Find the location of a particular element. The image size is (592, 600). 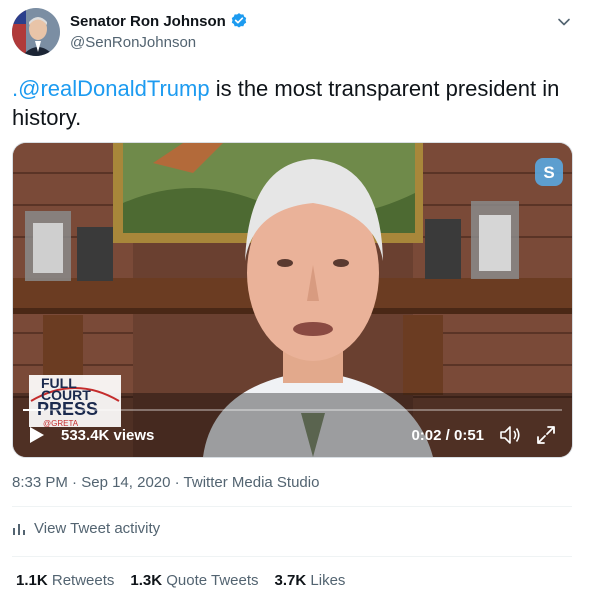

quote-tweets-count: 1.3K is located at coordinates (146, 580).